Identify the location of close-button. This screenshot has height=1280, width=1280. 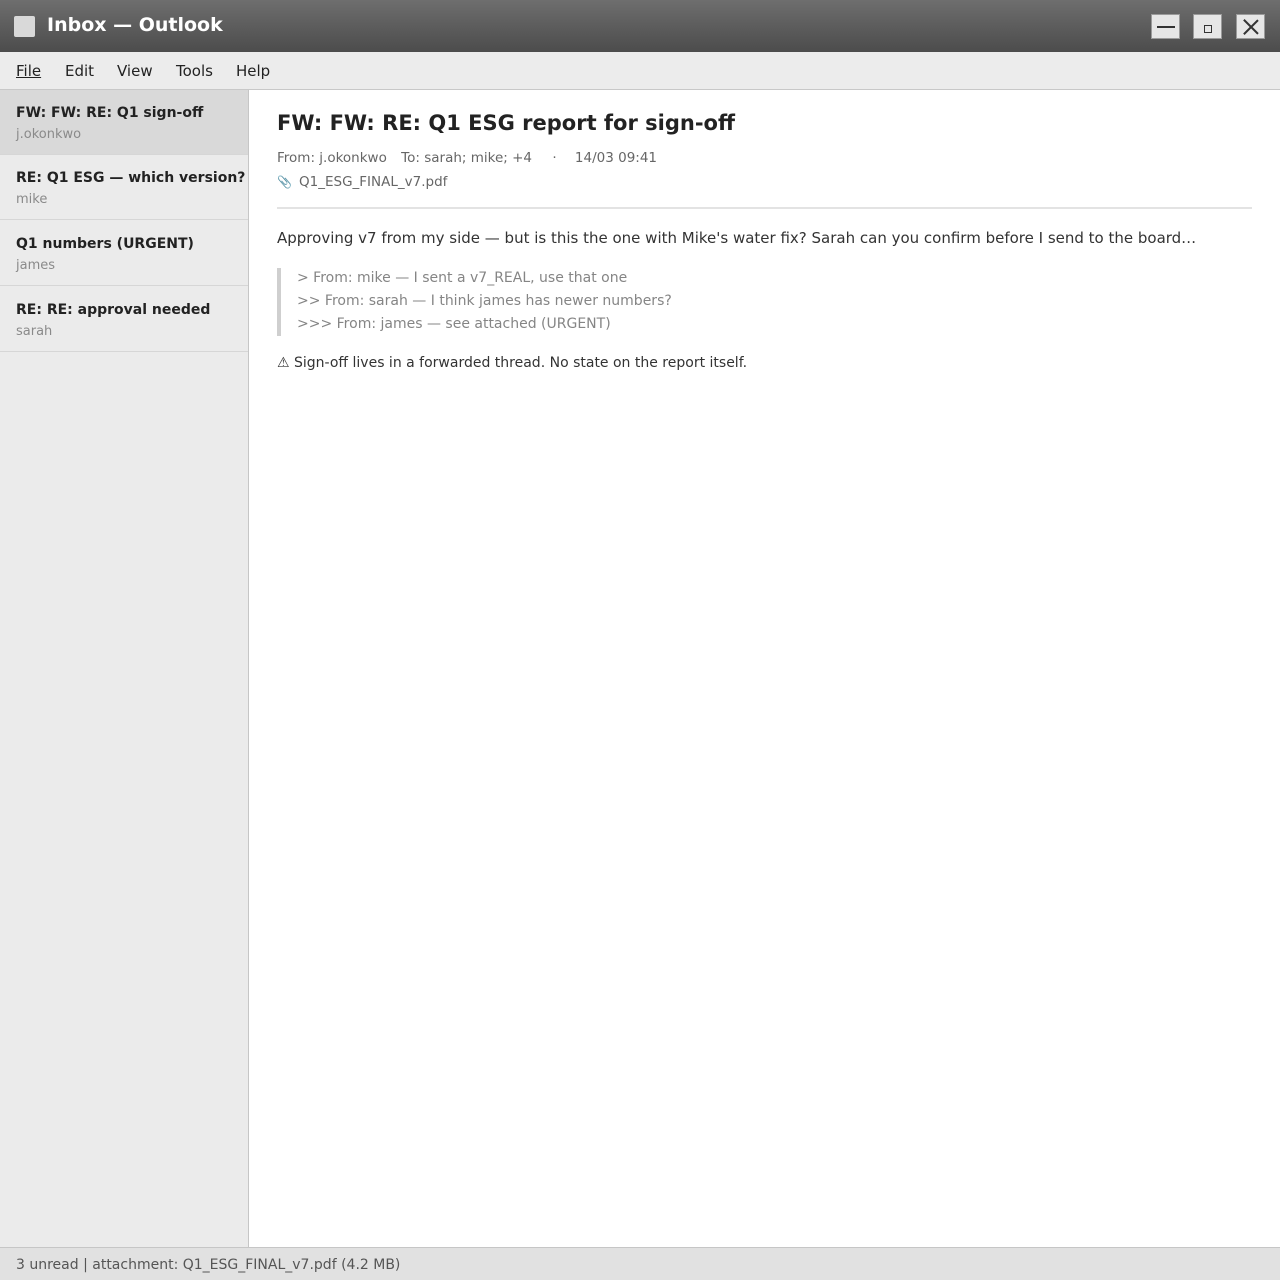
(1250, 26).